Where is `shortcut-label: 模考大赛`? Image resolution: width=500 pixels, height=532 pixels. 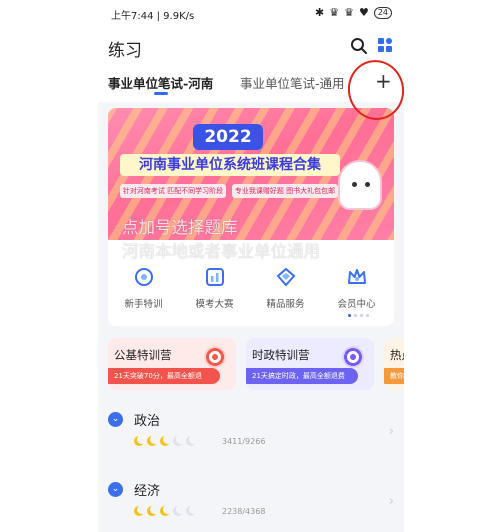 shortcut-label: 模考大赛 is located at coordinates (214, 304).